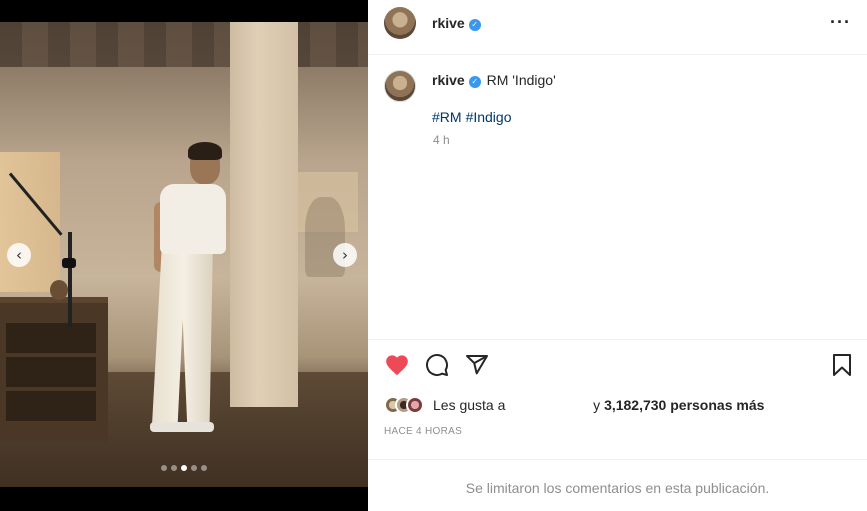  What do you see at coordinates (423, 431) in the screenshot?
I see `post-timestamp: HACE 4 HORAS` at bounding box center [423, 431].